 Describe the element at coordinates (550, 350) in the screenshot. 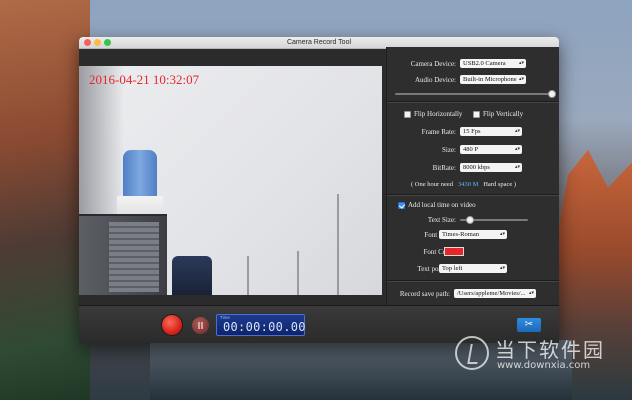

I see `watermark-site-name: 当下软件园` at that location.